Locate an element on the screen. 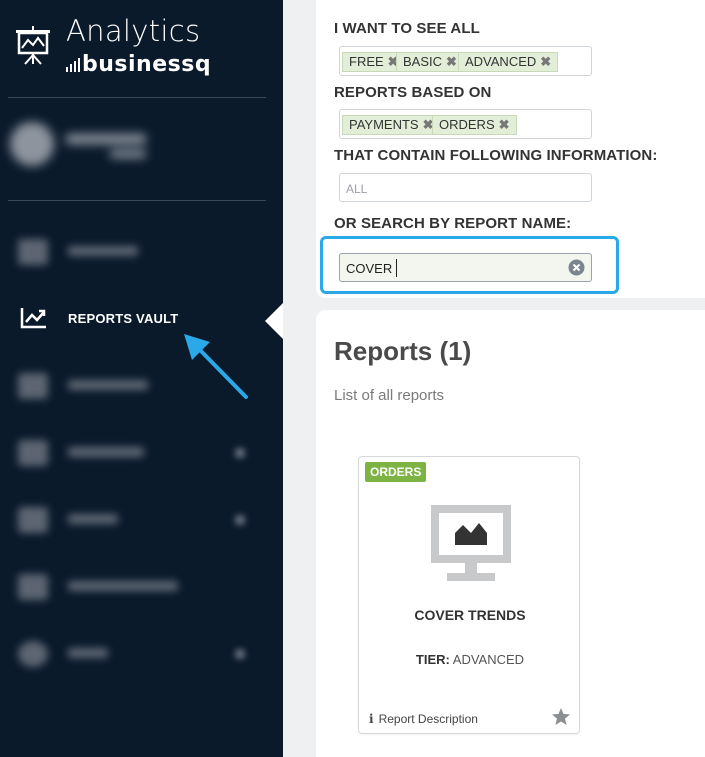 Image resolution: width=705 pixels, height=757 pixels. report-name-search-input: COVER is located at coordinates (465, 267).